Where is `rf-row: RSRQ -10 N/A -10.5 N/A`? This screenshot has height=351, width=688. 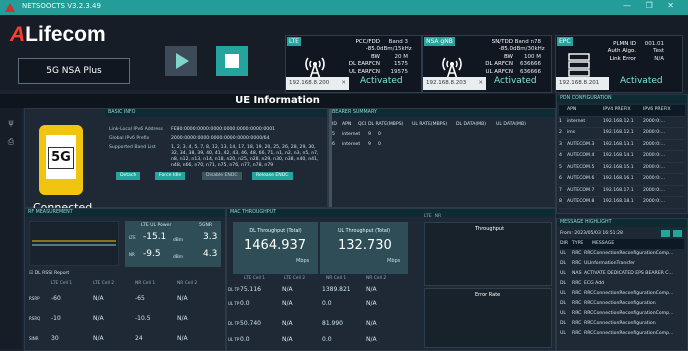
rf-row: RSRQ -10 N/A -10.5 N/A is located at coordinates (108, 318).